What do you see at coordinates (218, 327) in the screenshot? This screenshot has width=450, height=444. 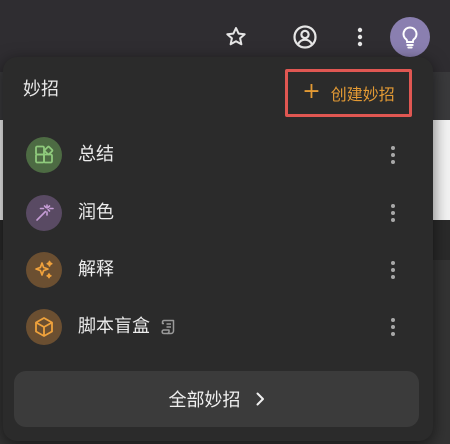 I see `tip-item-script-blindbox: 脚本盲盒` at bounding box center [218, 327].